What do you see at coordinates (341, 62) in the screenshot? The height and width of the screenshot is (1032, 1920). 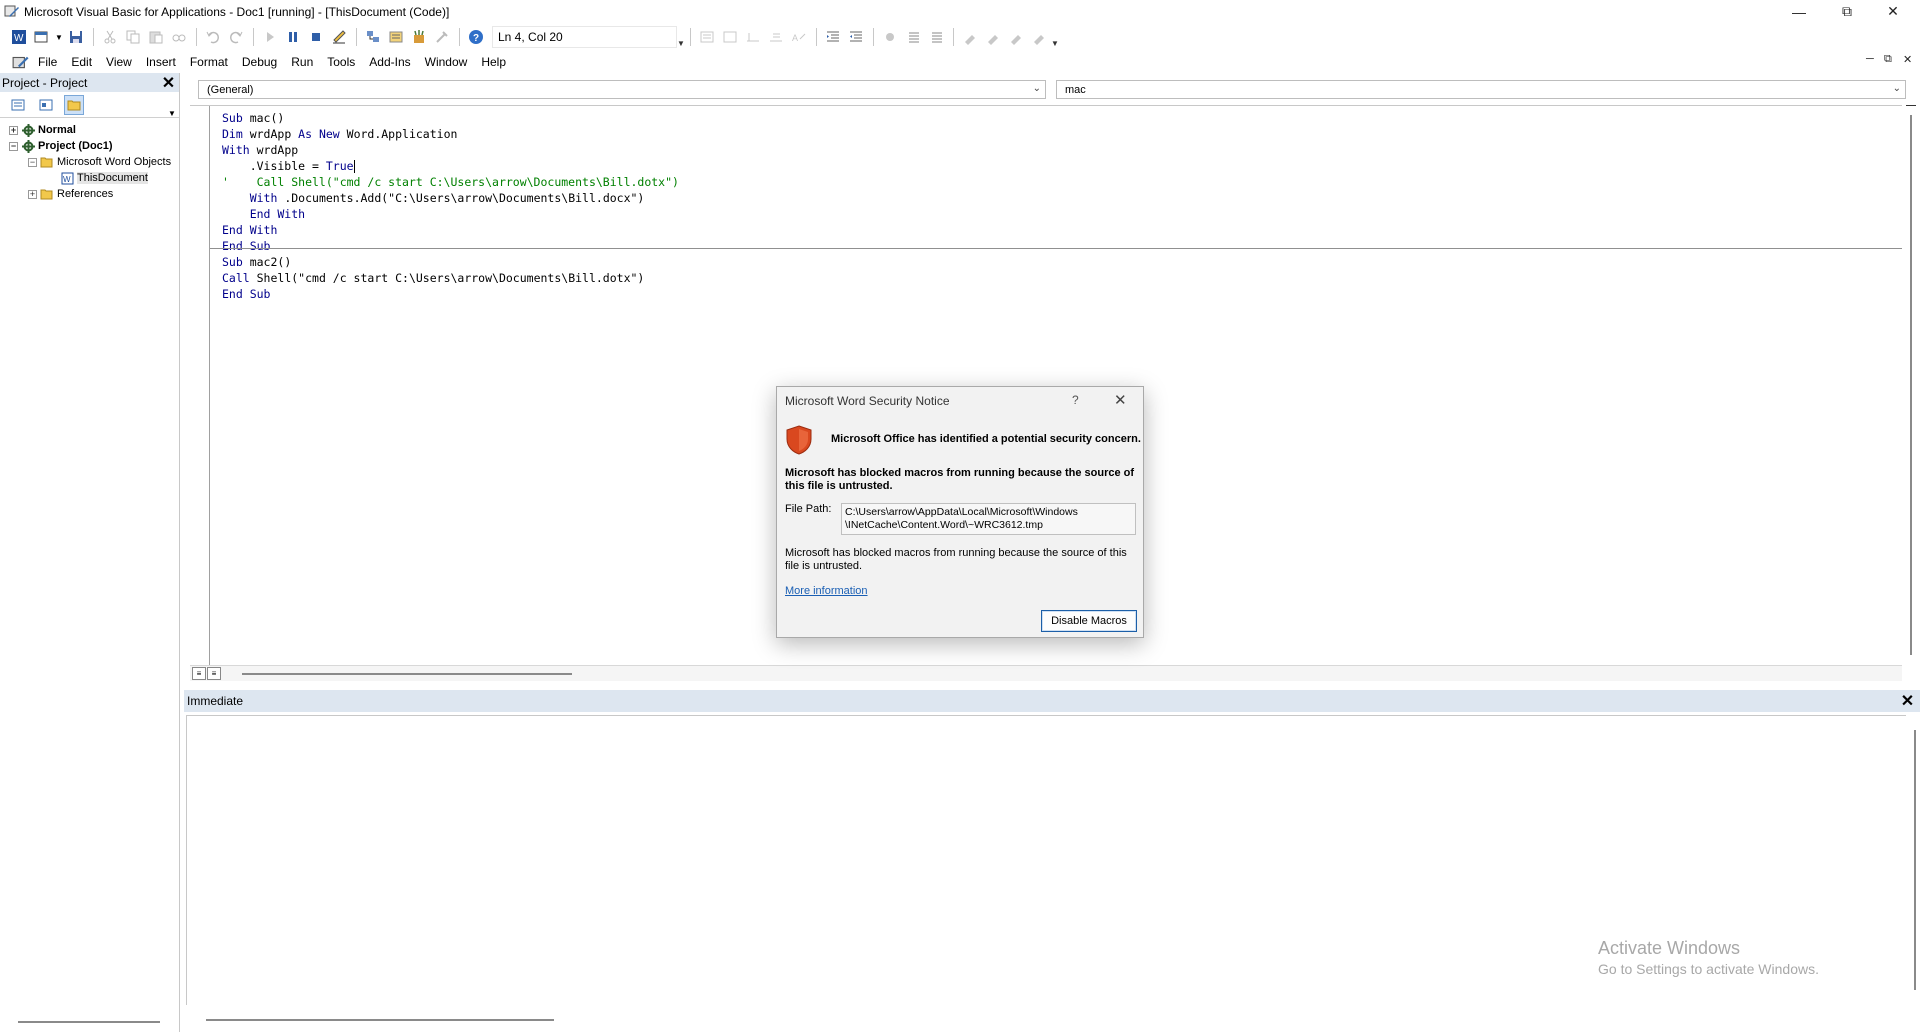 I see `menu-tools: Tools` at bounding box center [341, 62].